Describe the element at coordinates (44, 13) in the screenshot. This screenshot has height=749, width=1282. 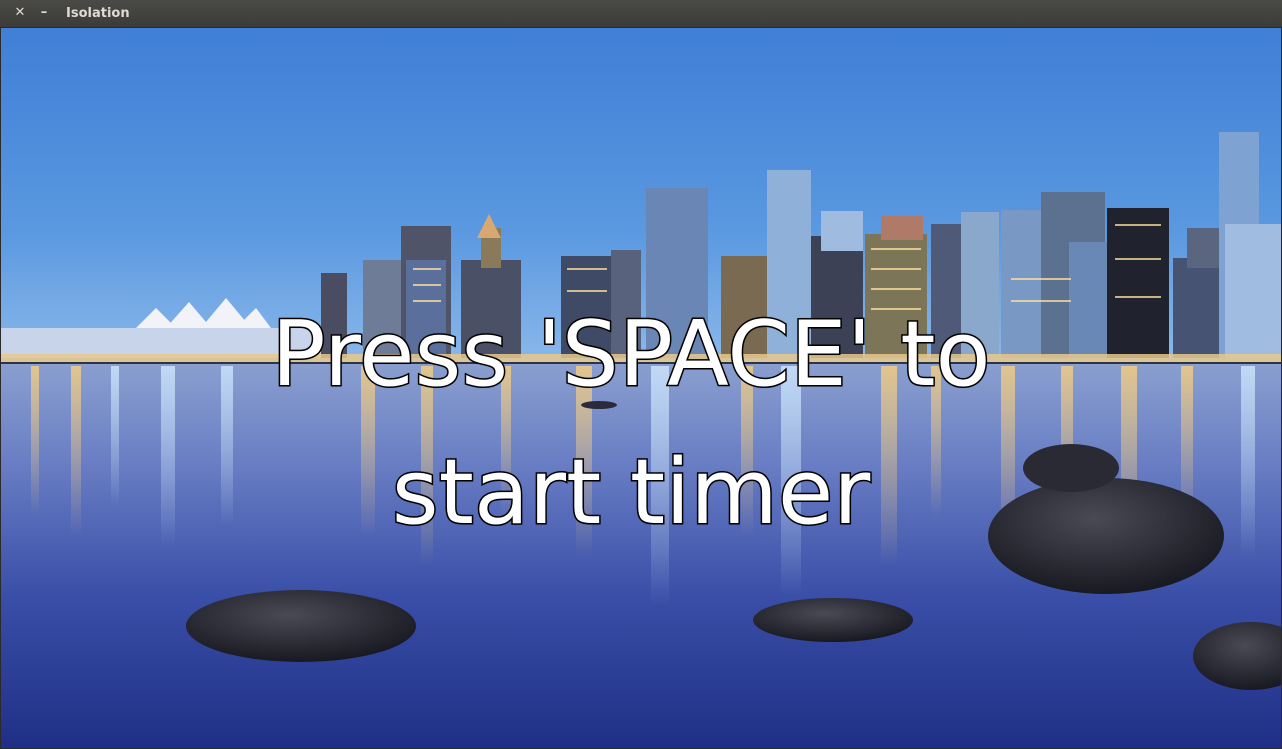
I see `minimize-icon: –` at that location.